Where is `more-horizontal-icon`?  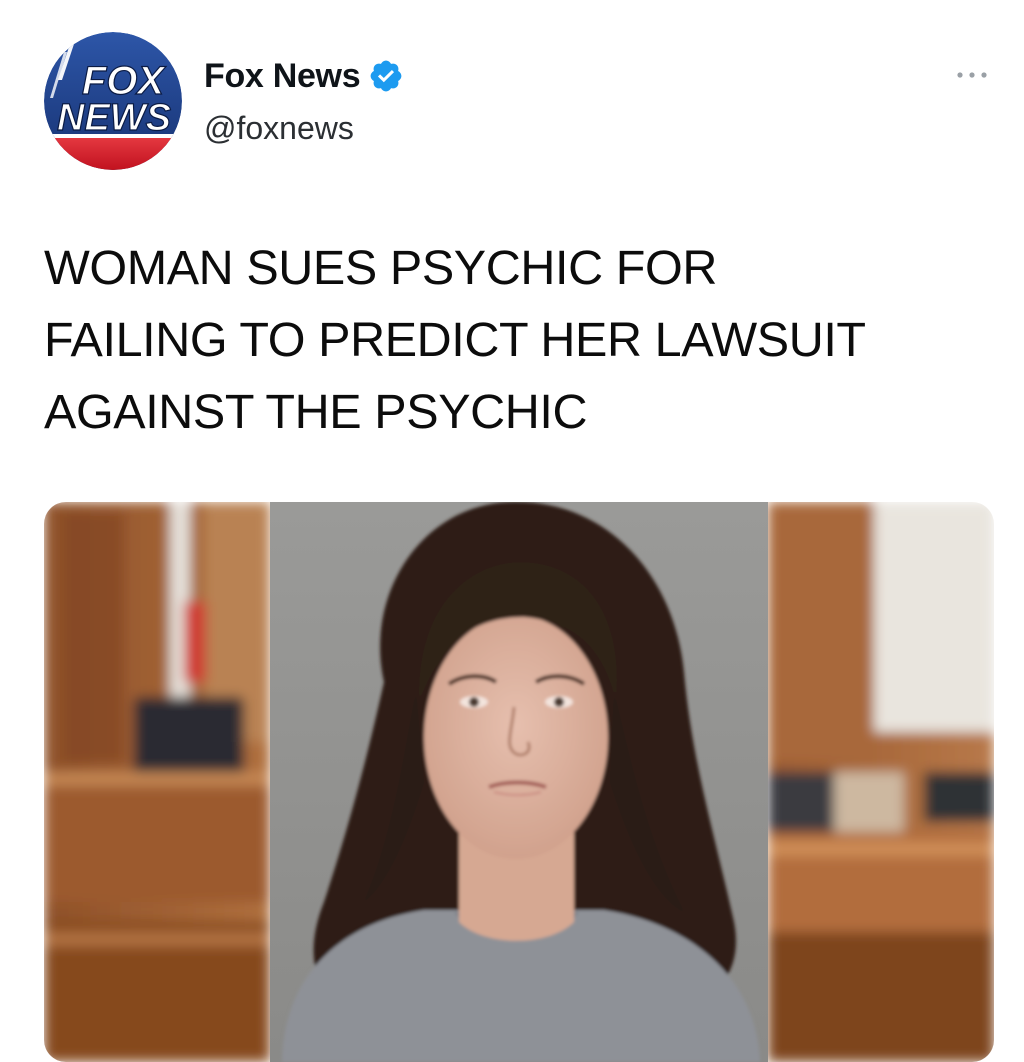 more-horizontal-icon is located at coordinates (972, 75).